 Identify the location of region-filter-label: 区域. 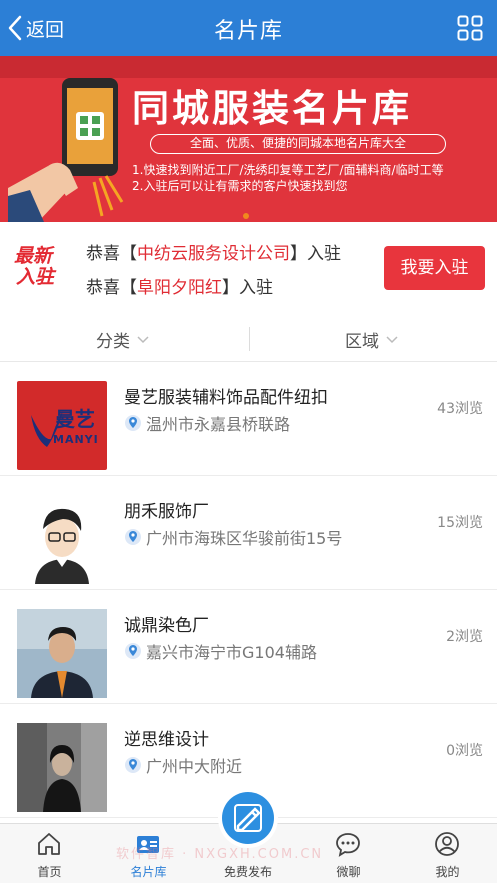
(362, 342).